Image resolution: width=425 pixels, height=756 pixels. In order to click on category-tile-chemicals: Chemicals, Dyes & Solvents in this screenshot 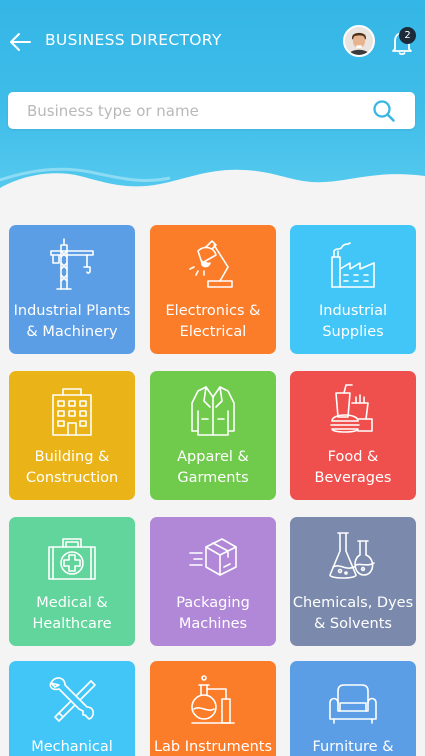, I will do `click(353, 581)`.